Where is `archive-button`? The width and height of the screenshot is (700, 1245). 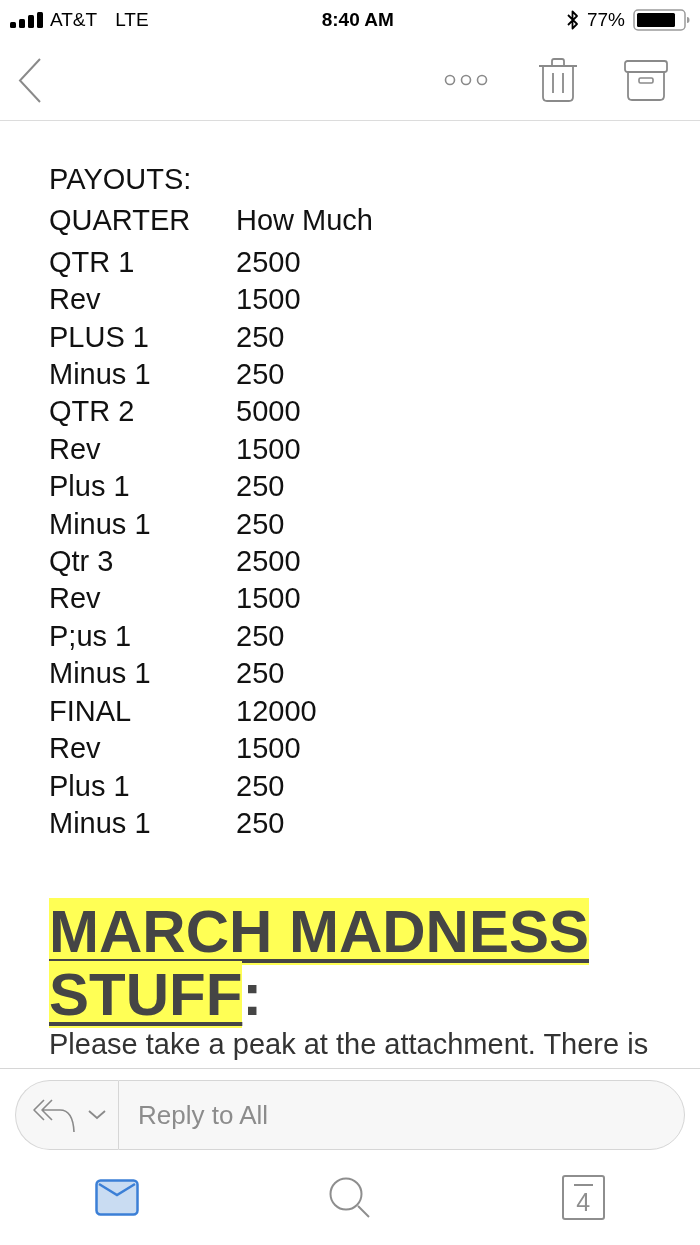 archive-button is located at coordinates (646, 80).